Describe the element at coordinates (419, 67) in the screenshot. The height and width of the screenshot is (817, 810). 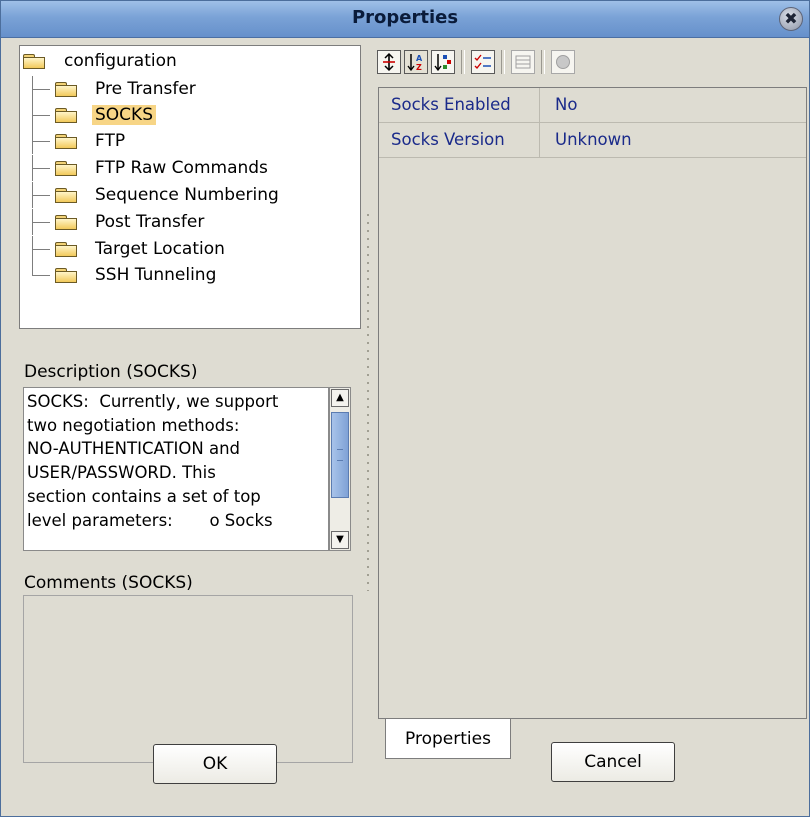
I see `svg-text: Z` at that location.